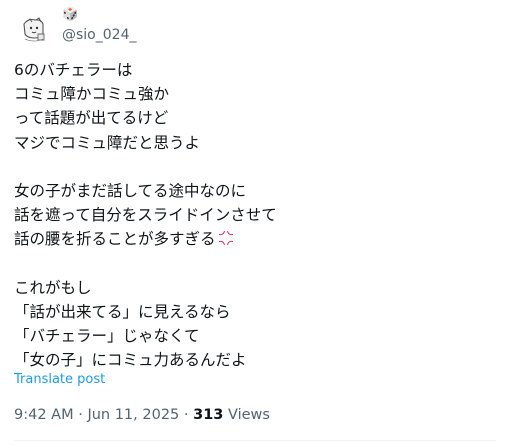 The image size is (510, 445). What do you see at coordinates (44, 415) in the screenshot?
I see `timestamp-time: 9:42 AM` at bounding box center [44, 415].